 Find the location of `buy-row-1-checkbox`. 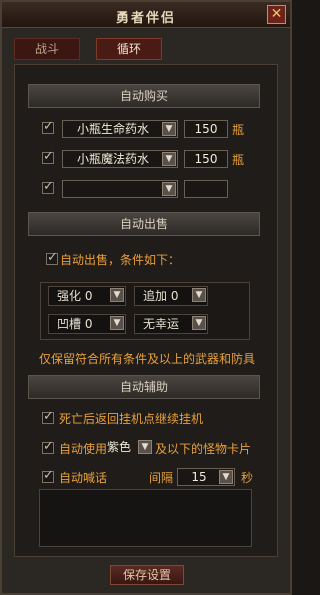

buy-row-1-checkbox is located at coordinates (48, 126).